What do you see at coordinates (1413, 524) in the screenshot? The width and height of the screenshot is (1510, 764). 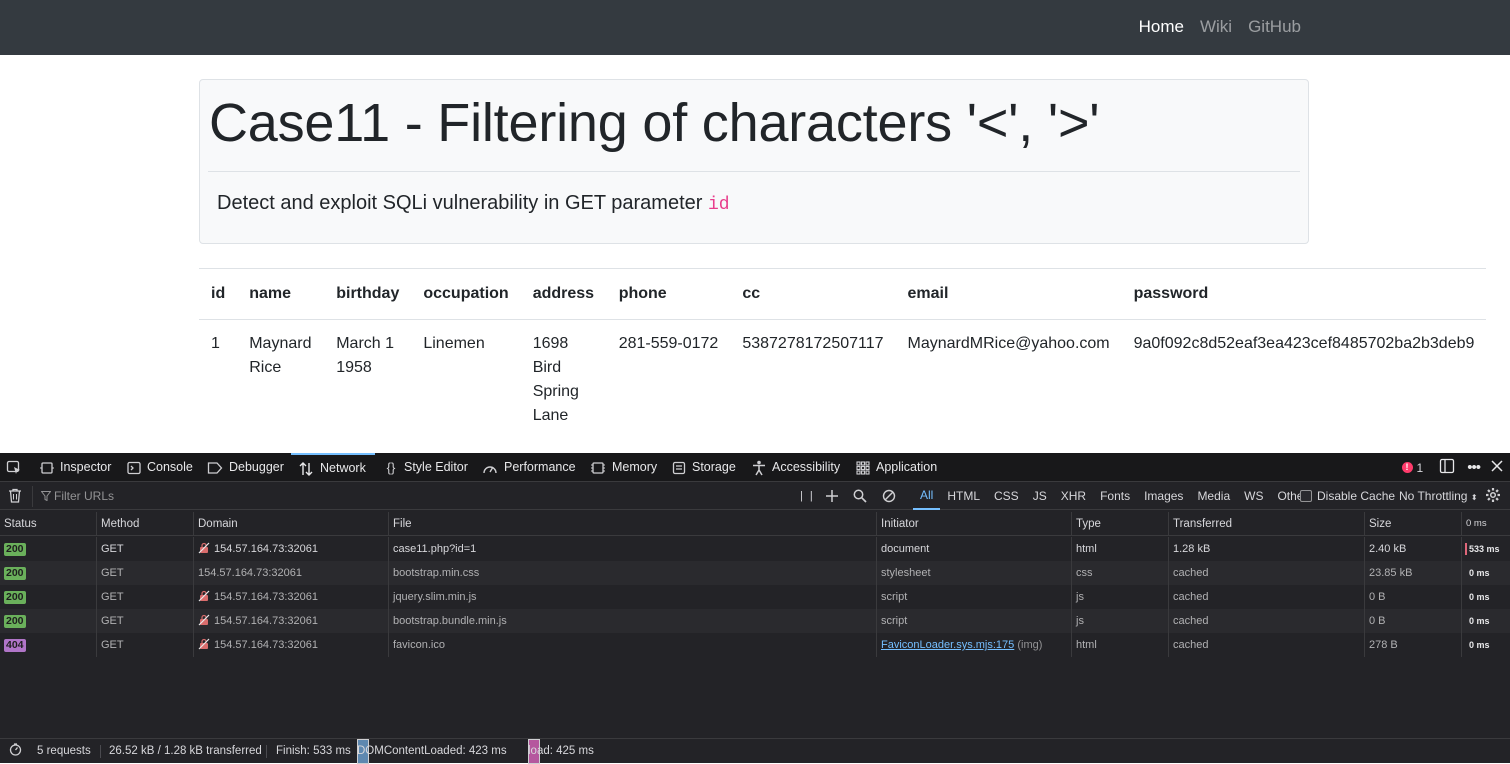 I see `col-size: Size` at bounding box center [1413, 524].